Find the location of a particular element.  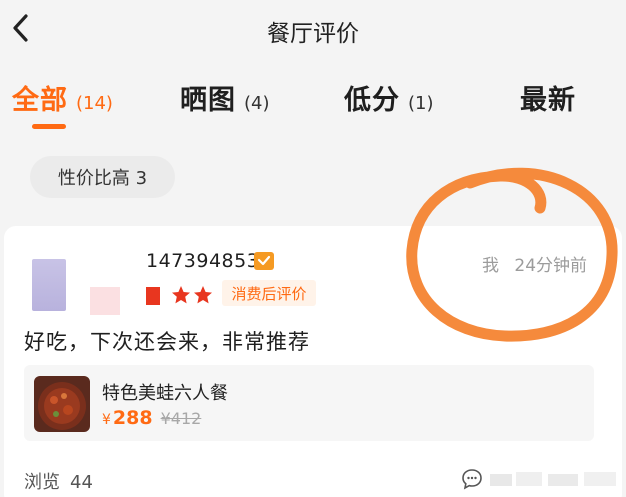

tab-latest: 最新 is located at coordinates (548, 100).